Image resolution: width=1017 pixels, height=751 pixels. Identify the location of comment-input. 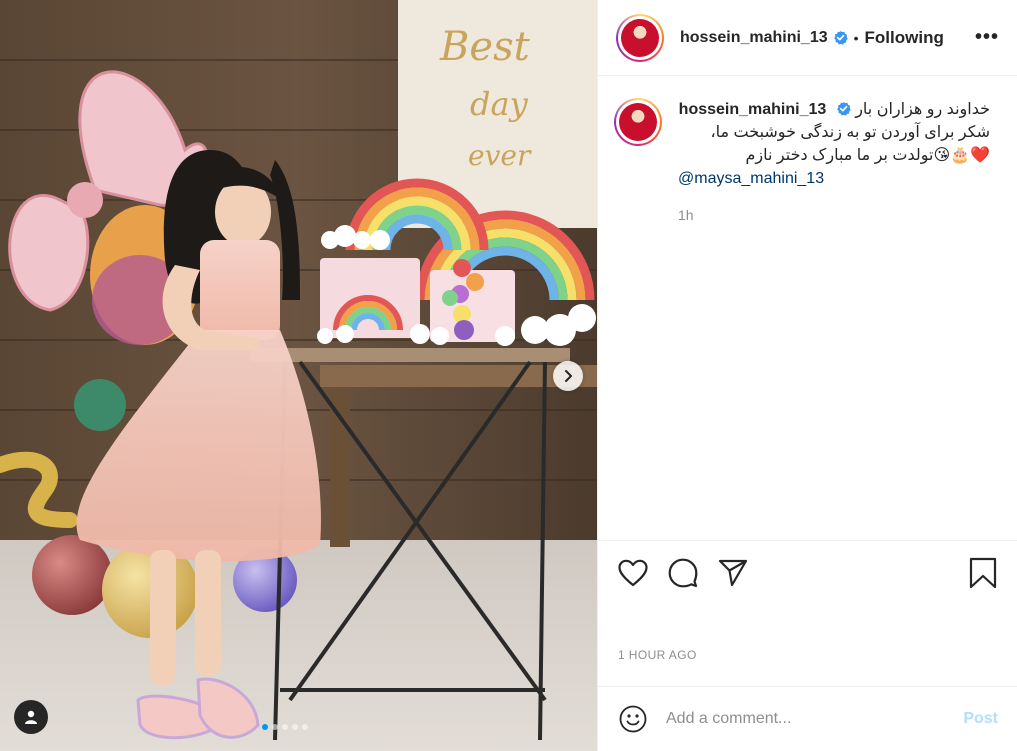
(796, 719).